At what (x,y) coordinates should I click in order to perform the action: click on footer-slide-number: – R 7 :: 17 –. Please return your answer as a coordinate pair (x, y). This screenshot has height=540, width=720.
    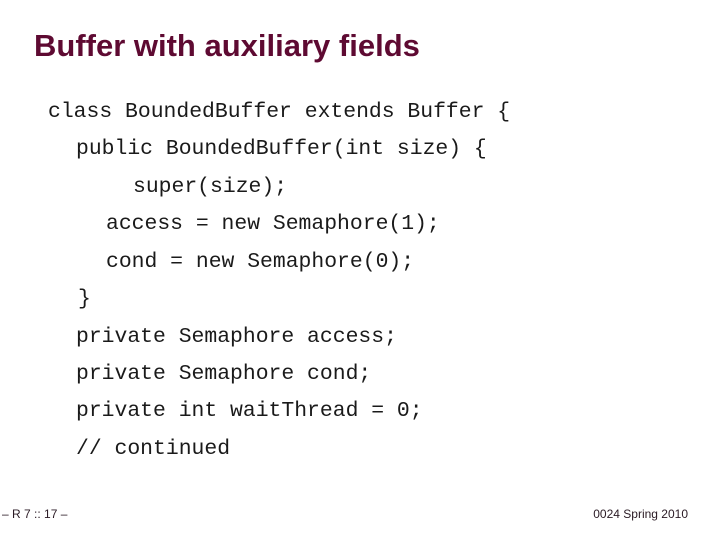
    Looking at the image, I should click on (35, 514).